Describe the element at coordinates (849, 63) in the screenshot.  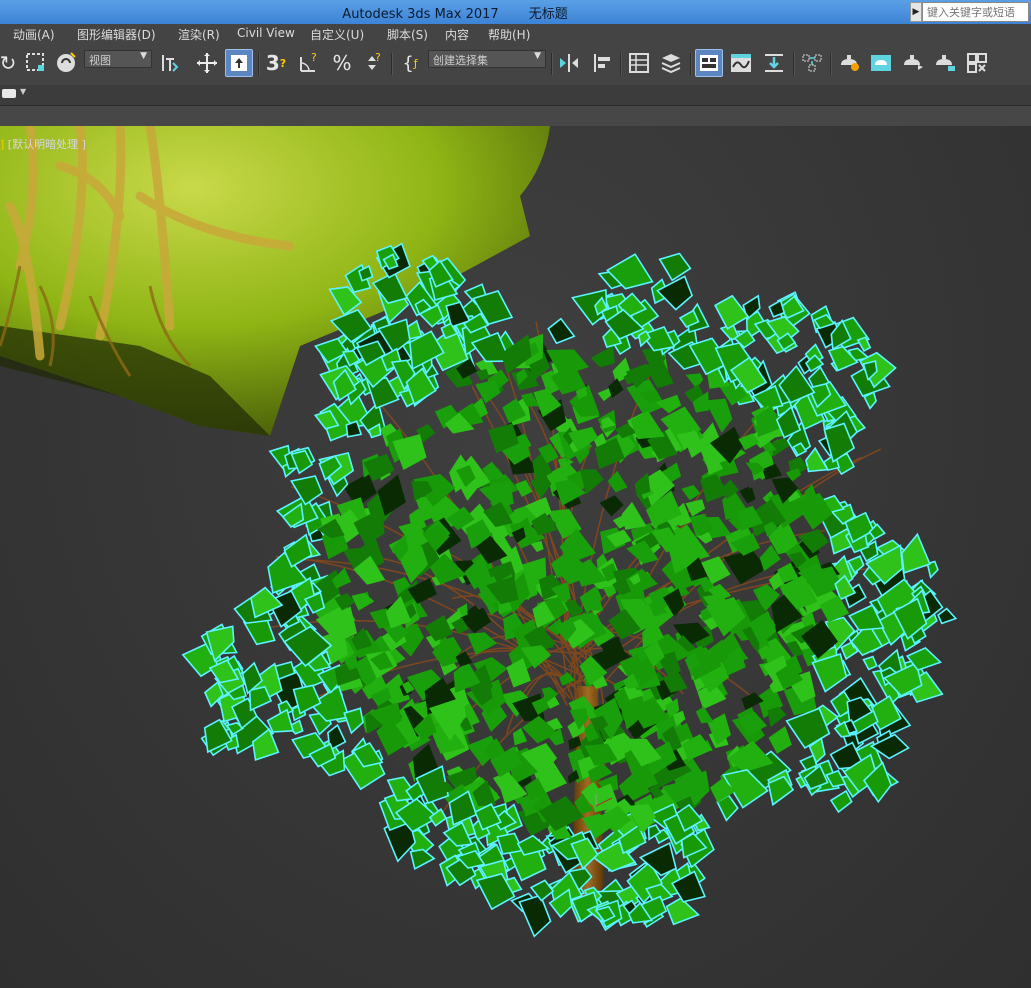
I see `render-setup-icon` at that location.